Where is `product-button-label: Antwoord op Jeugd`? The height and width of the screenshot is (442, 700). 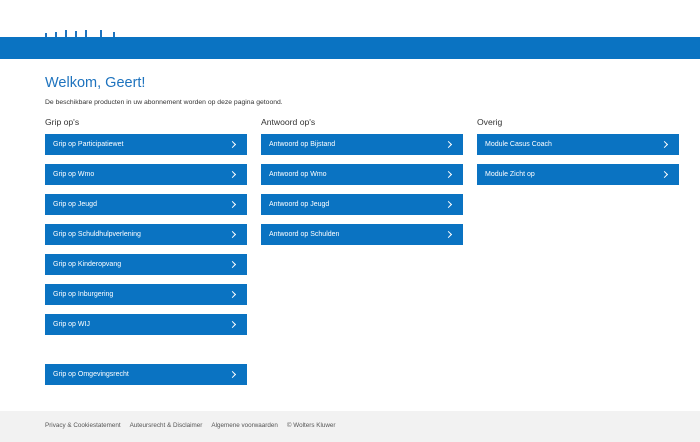 product-button-label: Antwoord op Jeugd is located at coordinates (299, 204).